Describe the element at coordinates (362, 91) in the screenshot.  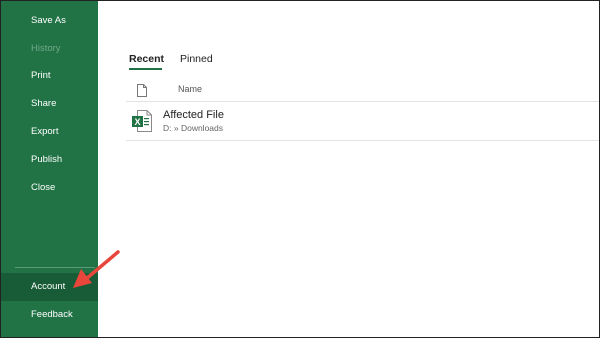
I see `file-list-header: Name` at that location.